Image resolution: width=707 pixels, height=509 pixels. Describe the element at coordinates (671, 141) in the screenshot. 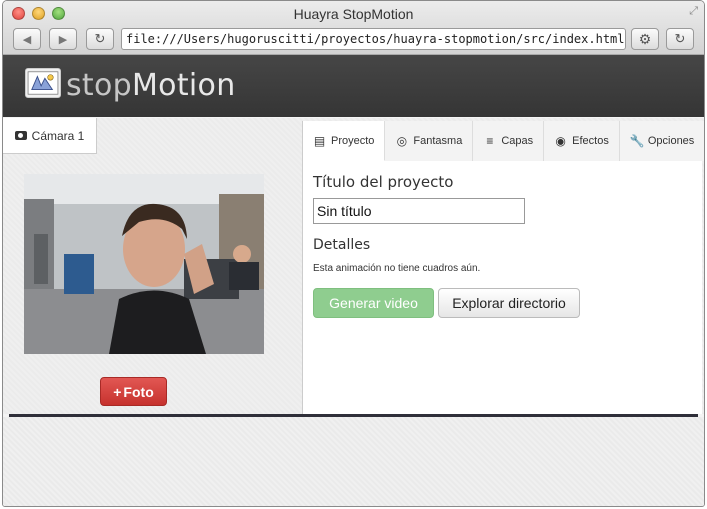

I see `tab-opciones-label: Opciones` at that location.